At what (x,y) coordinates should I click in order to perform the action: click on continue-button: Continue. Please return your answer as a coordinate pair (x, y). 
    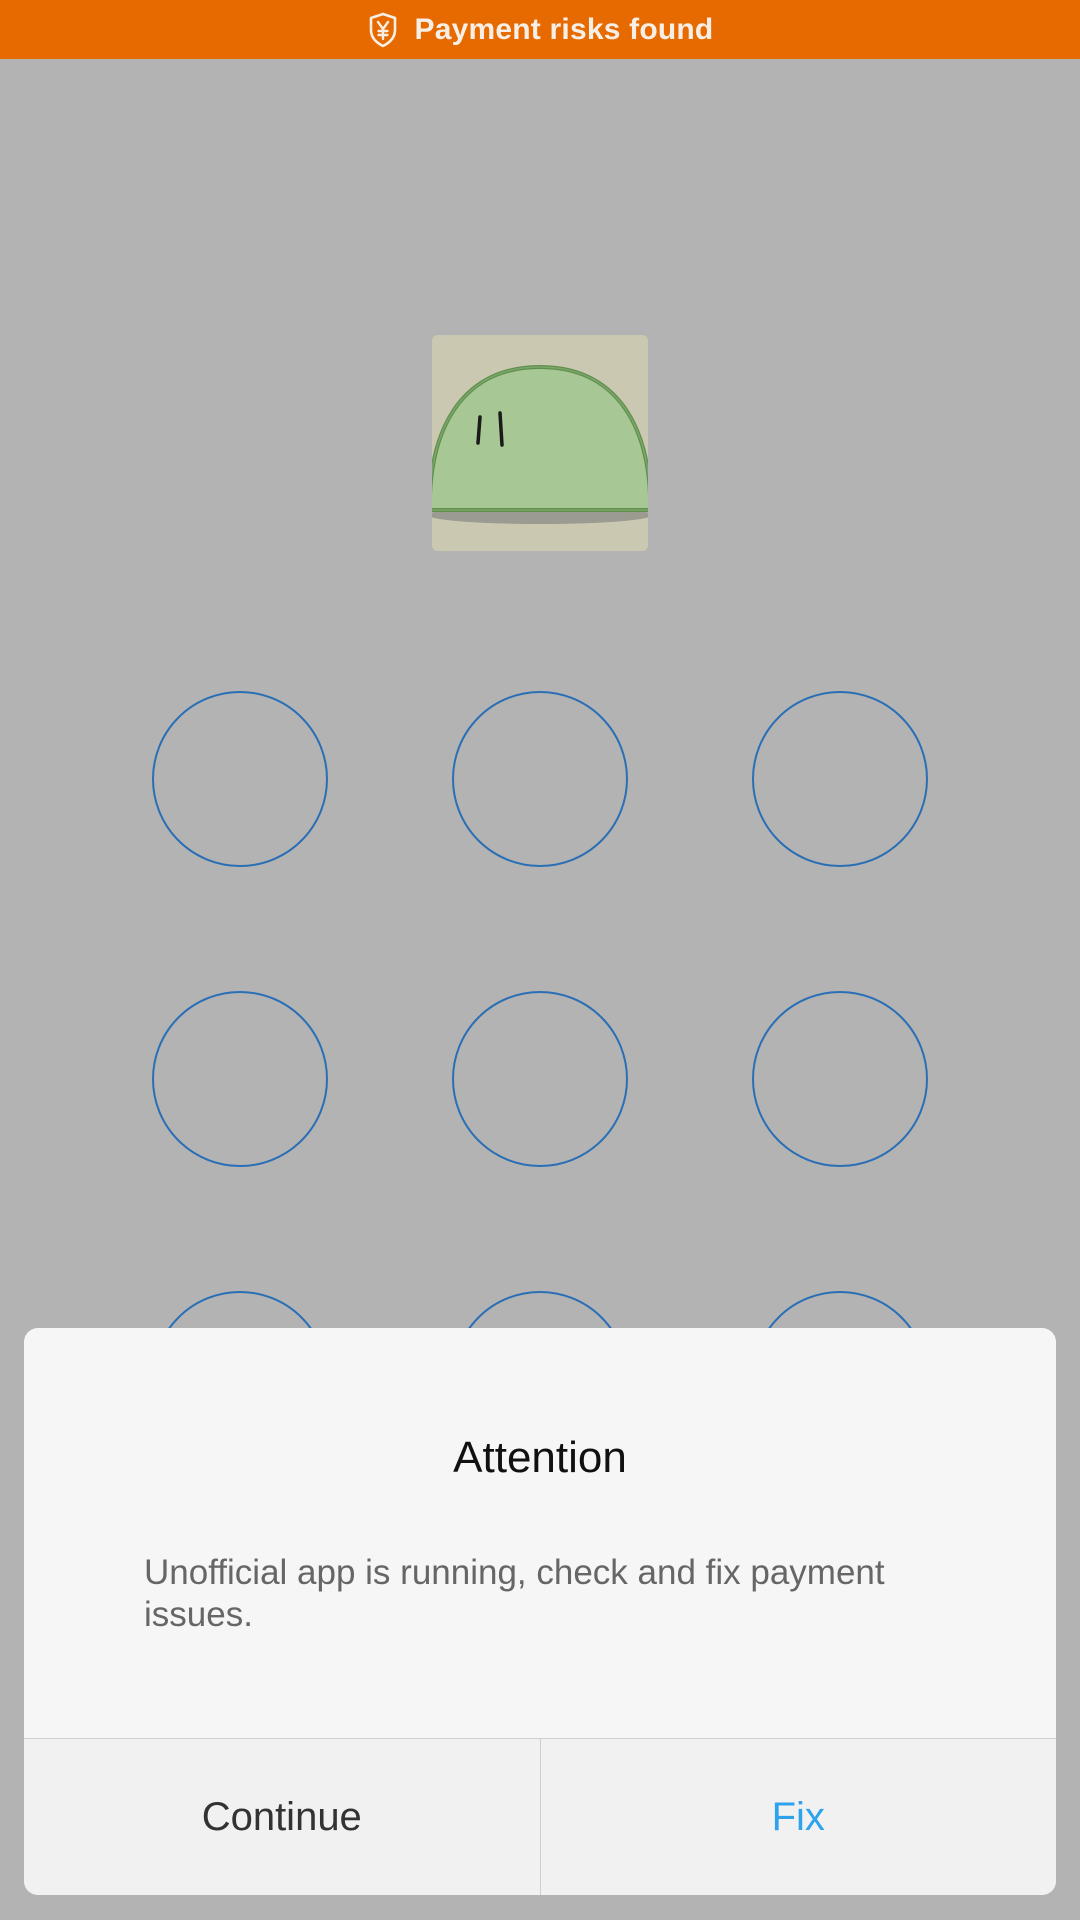
    Looking at the image, I should click on (282, 1817).